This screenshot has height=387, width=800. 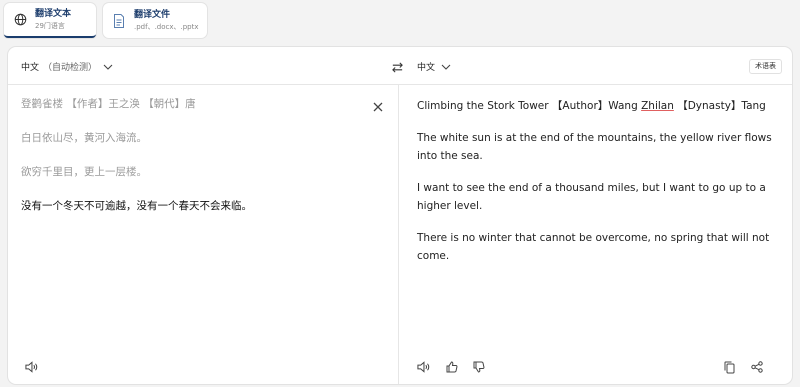 I want to click on translation-author-name: Zhilan, so click(x=657, y=106).